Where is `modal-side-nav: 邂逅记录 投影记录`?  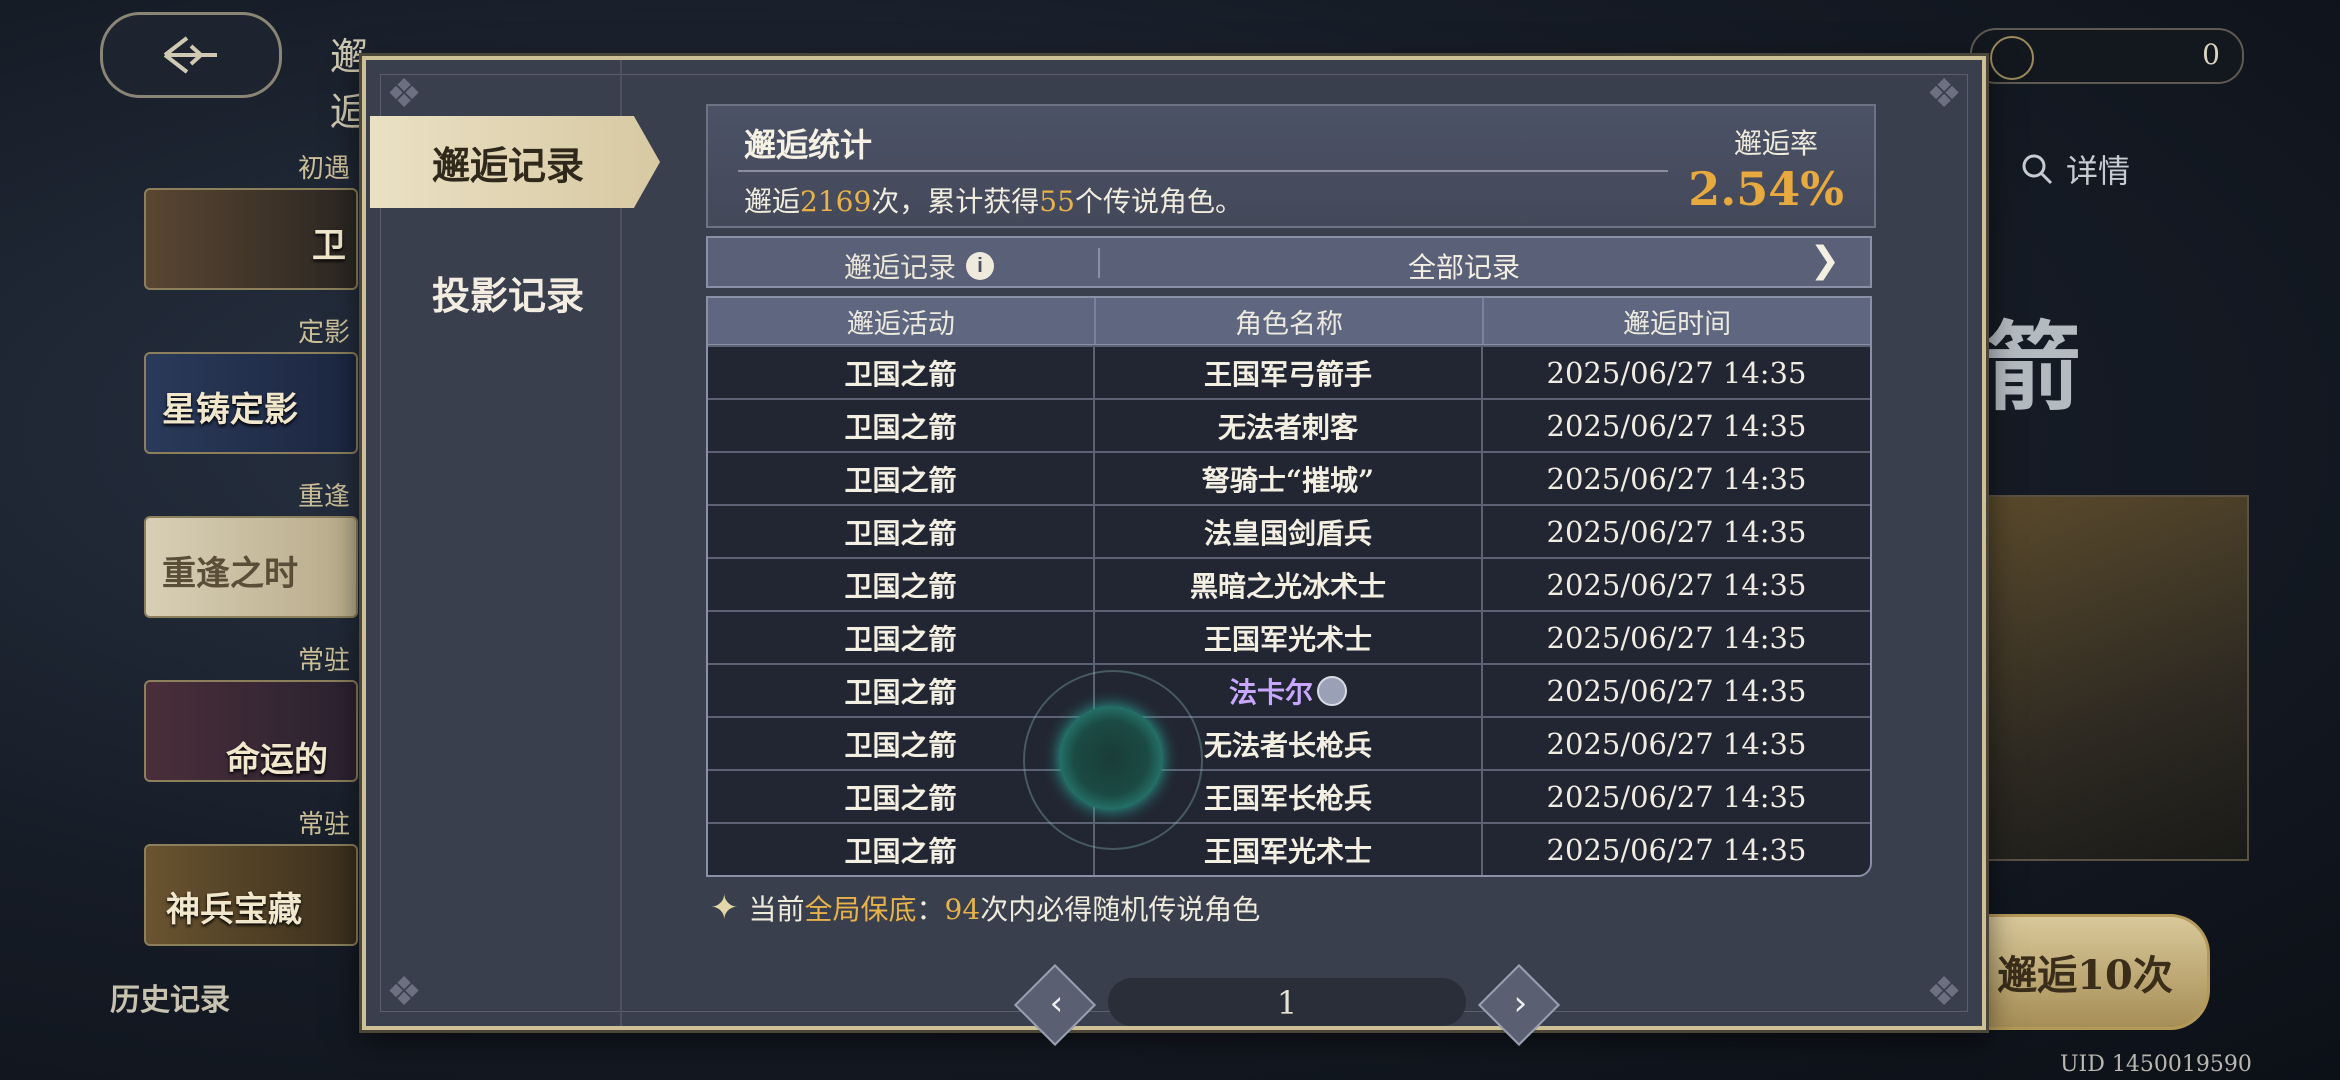
modal-side-nav: 邂逅记录 投影记录 is located at coordinates (513, 543).